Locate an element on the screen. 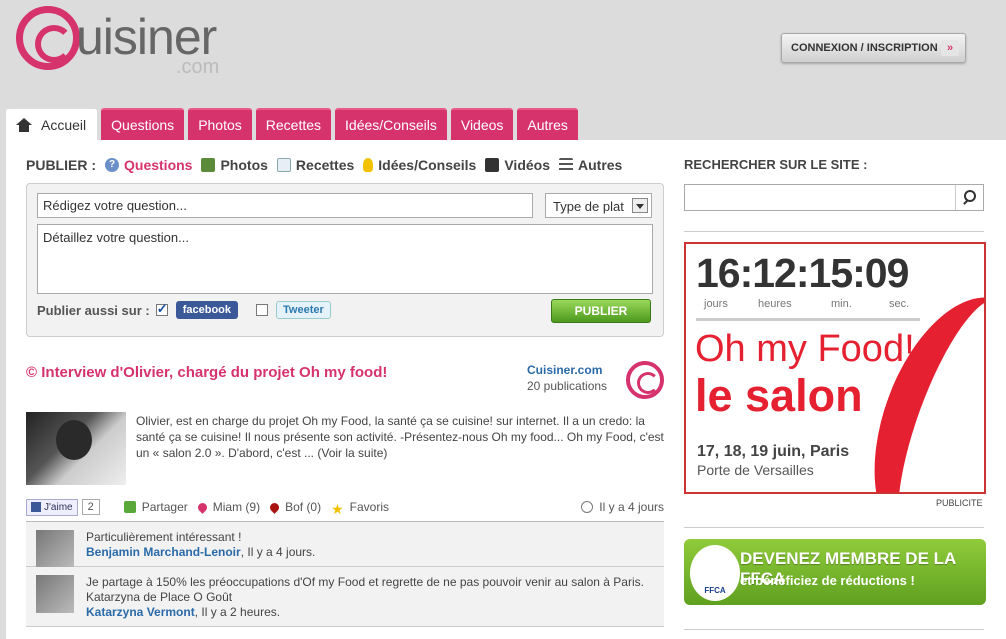  ffca-subtitle: et bénéficiez de réductions ! is located at coordinates (827, 580).